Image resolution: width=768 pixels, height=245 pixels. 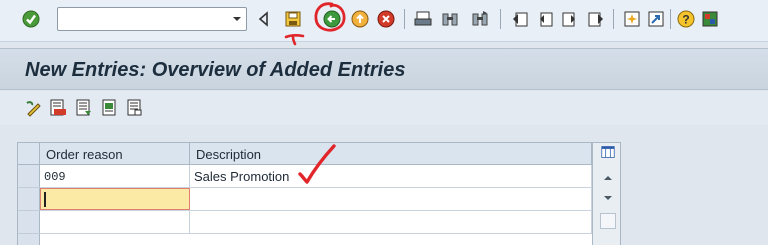 What do you see at coordinates (360, 19) in the screenshot?
I see `exit-icon` at bounding box center [360, 19].